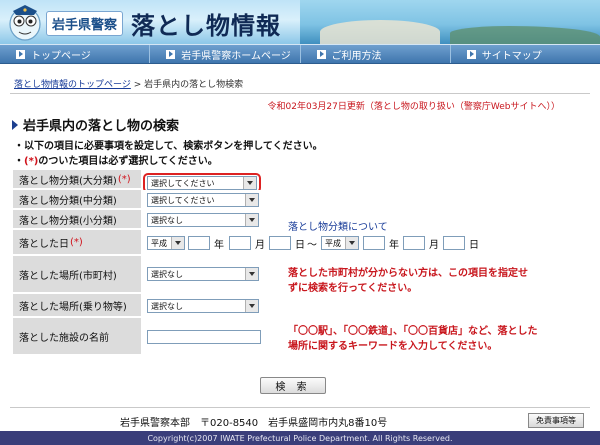  I want to click on nav-top-page: トップページ, so click(75, 54).